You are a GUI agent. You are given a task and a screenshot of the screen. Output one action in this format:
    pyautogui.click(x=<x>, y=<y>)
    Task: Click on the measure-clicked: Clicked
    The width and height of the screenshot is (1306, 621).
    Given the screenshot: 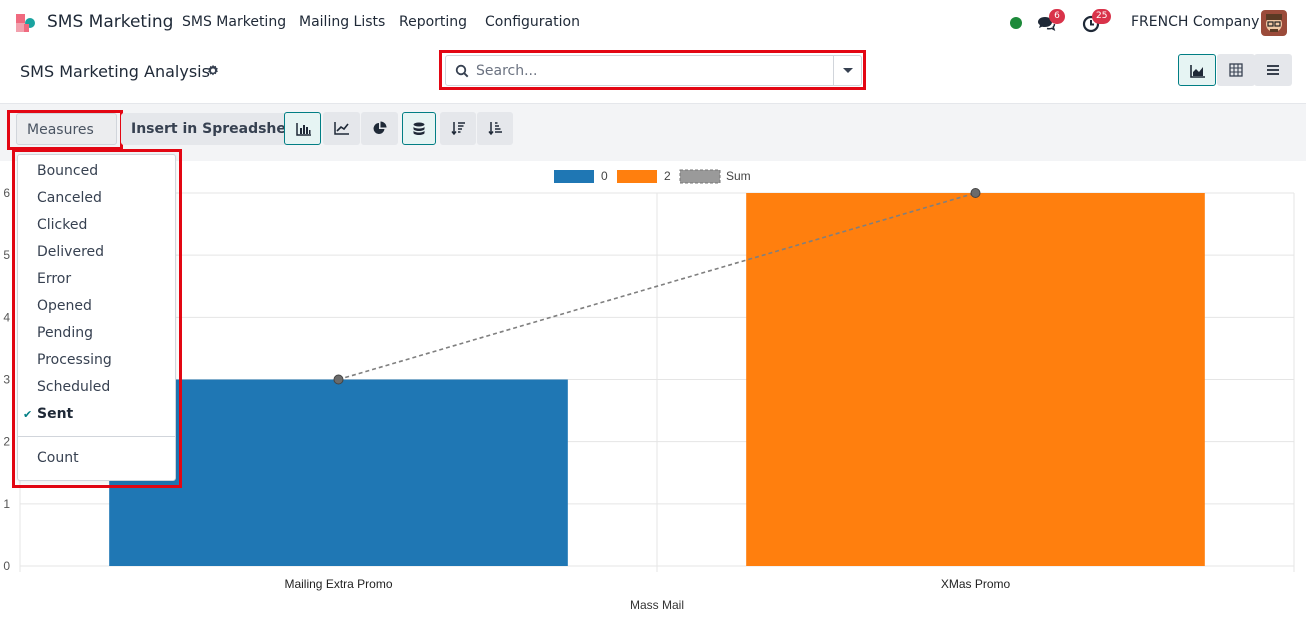 What is the action you would take?
    pyautogui.click(x=96, y=225)
    